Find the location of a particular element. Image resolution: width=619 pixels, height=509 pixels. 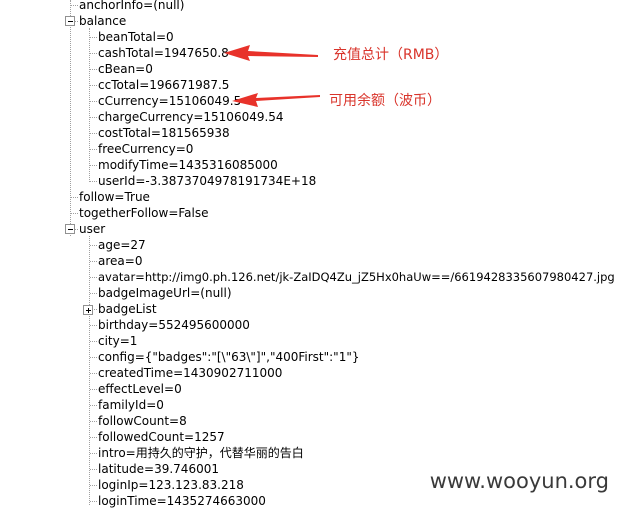

user-item: birthday=552495600000 is located at coordinates (174, 325).